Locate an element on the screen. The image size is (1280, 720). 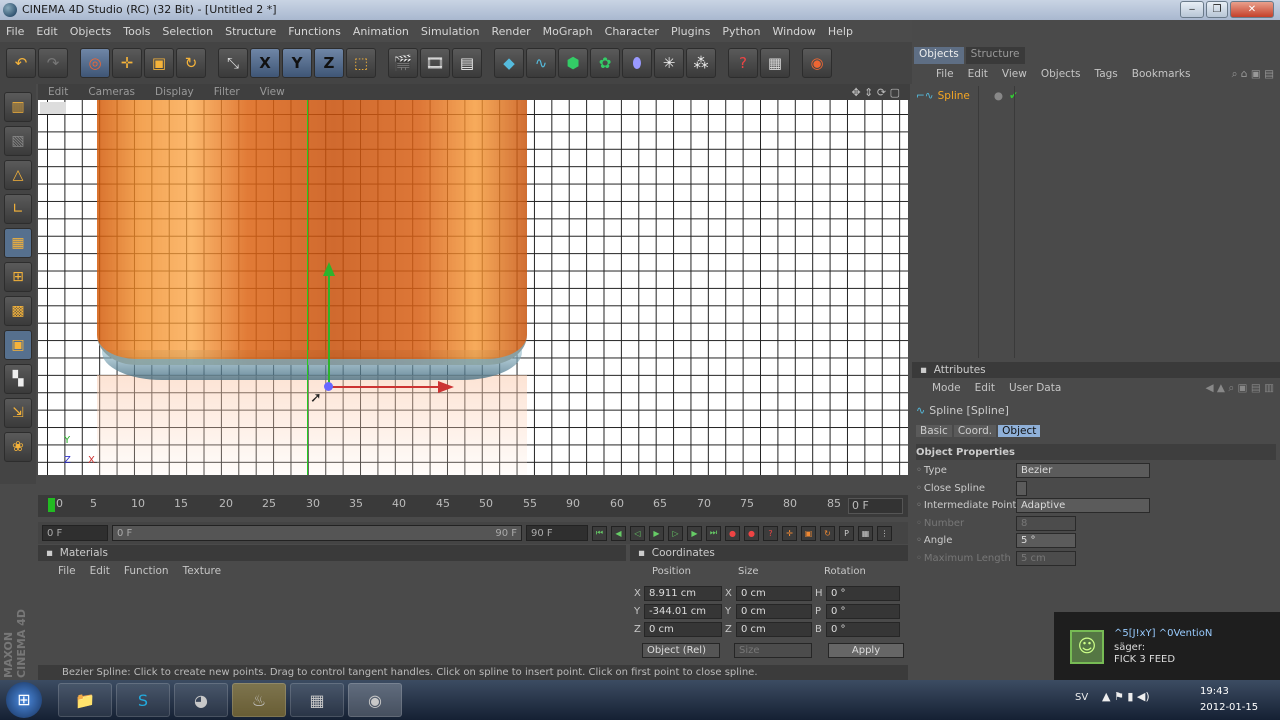
materials-menu-texture: Texture is located at coordinates (209, 571).